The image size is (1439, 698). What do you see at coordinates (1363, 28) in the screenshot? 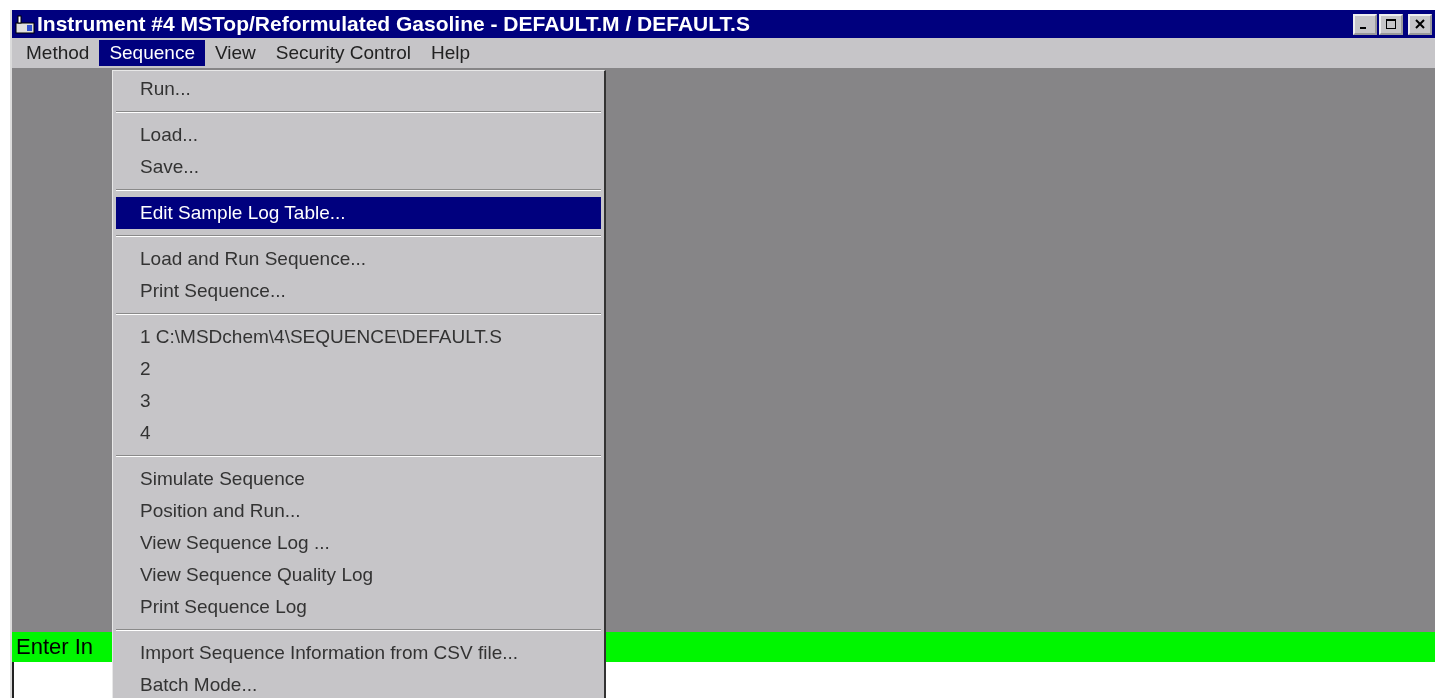
I see `minimize-icon` at bounding box center [1363, 28].